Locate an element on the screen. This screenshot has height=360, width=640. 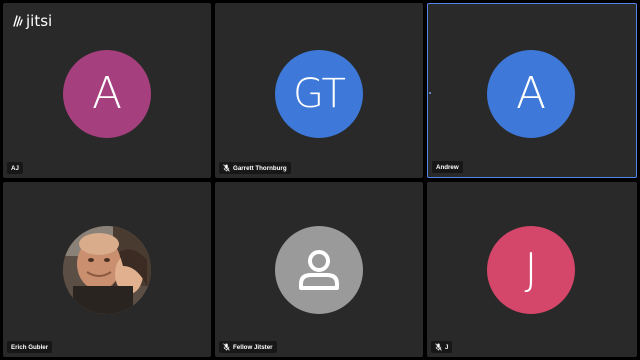
name-label: Fellow Jitster is located at coordinates (248, 347).